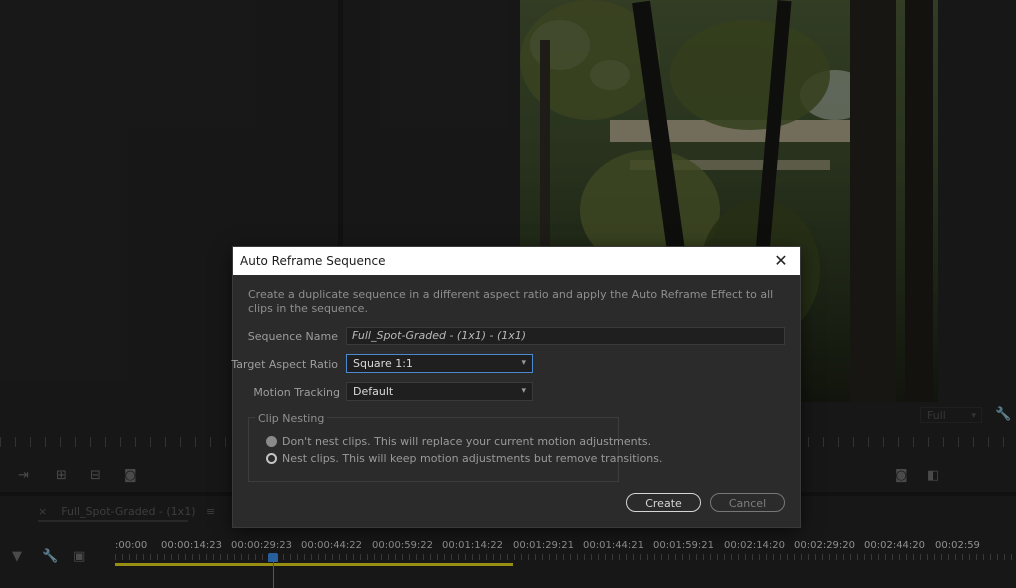 The width and height of the screenshot is (1016, 588). What do you see at coordinates (565, 336) in the screenshot?
I see `sequence-name-input: Full_Spot-Graded - (1x1) - (1x1)` at bounding box center [565, 336].